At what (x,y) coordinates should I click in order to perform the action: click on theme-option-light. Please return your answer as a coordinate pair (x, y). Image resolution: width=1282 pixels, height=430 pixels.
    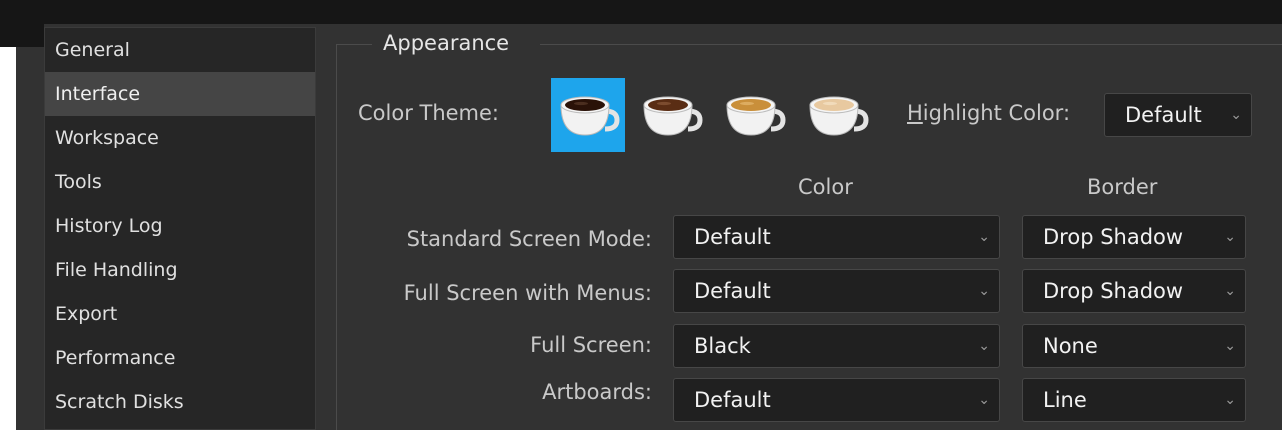
    Looking at the image, I should click on (837, 115).